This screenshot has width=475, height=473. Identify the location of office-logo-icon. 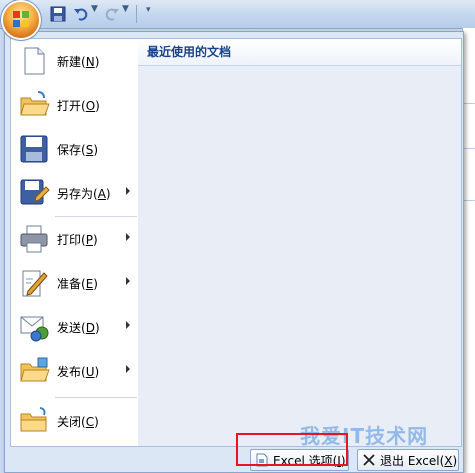
(21, 19).